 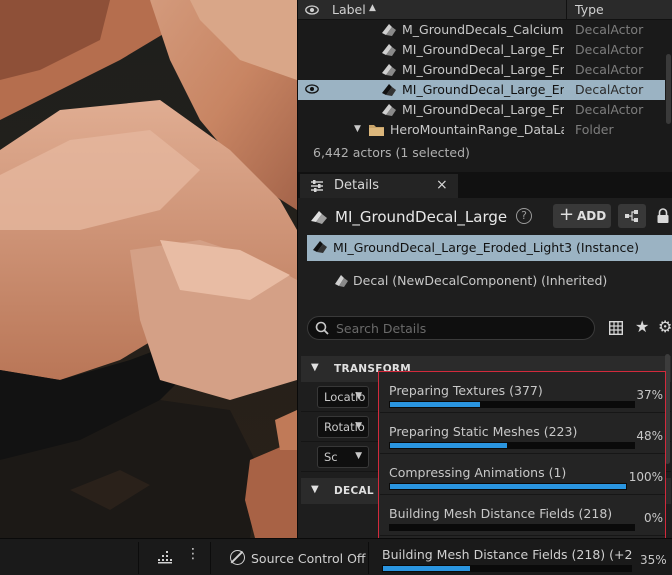 What do you see at coordinates (391, 152) in the screenshot?
I see `actor-count-status: 6,442 actors (1 selected)` at bounding box center [391, 152].